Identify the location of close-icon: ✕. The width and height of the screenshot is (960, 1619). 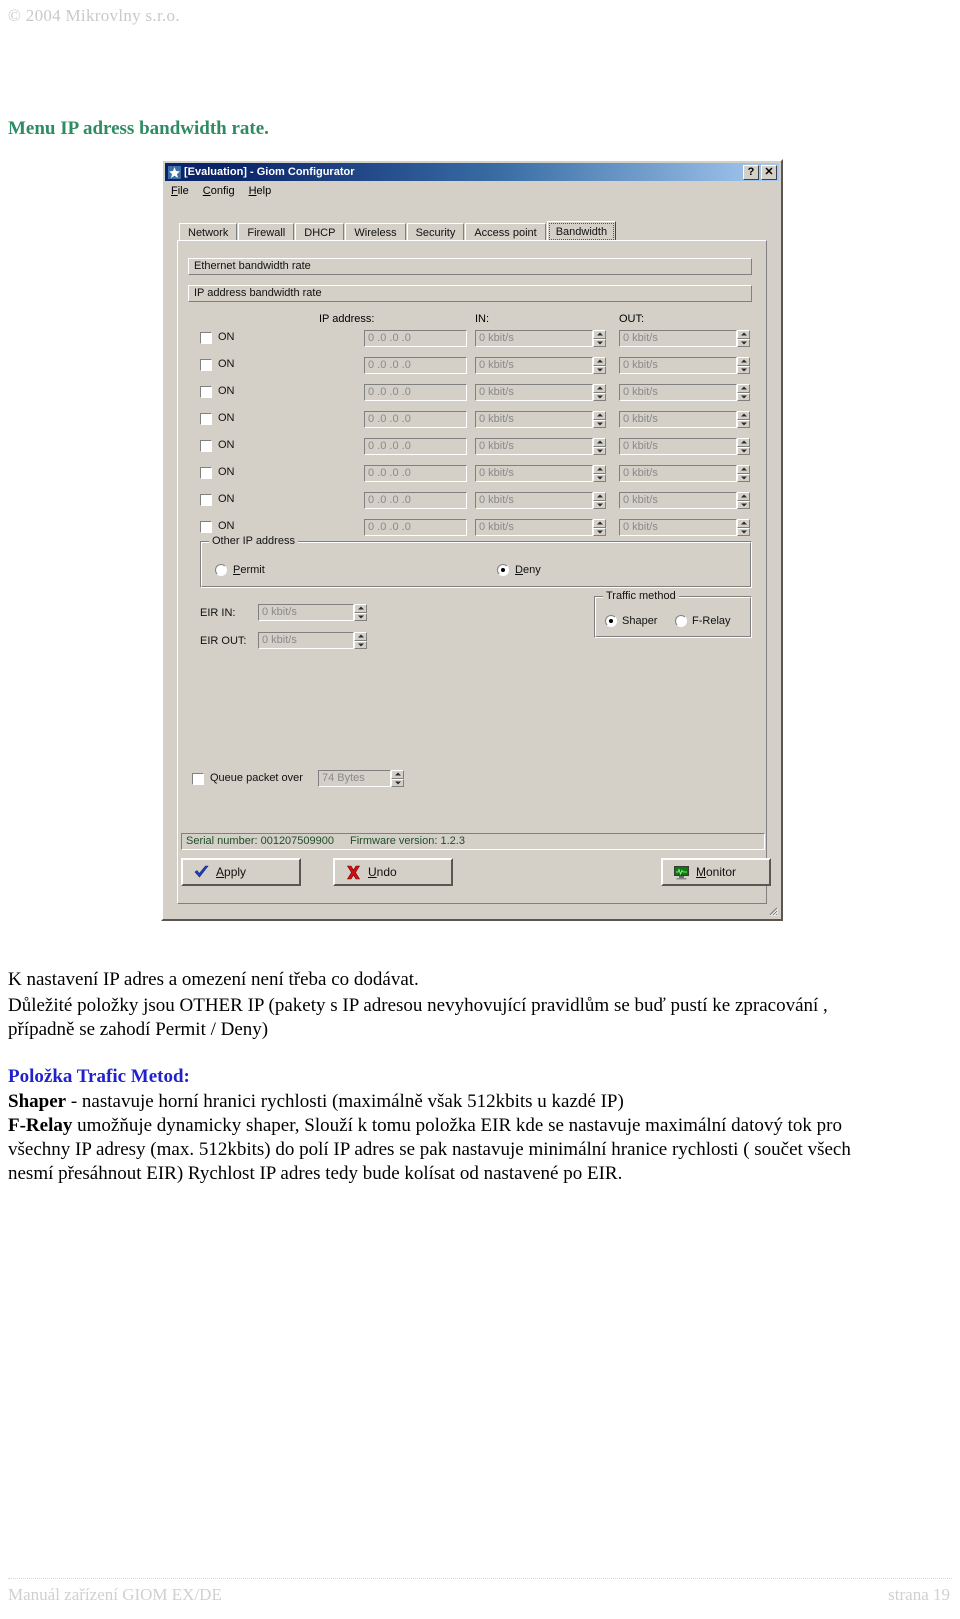
(769, 172).